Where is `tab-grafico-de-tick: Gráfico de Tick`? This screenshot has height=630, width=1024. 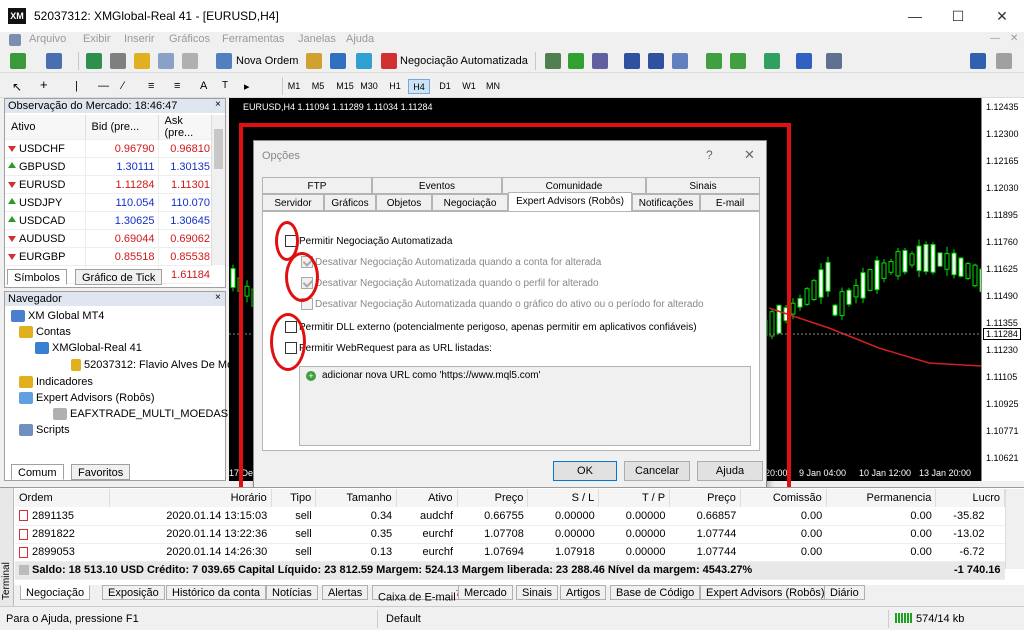 tab-grafico-de-tick: Gráfico de Tick is located at coordinates (119, 277).